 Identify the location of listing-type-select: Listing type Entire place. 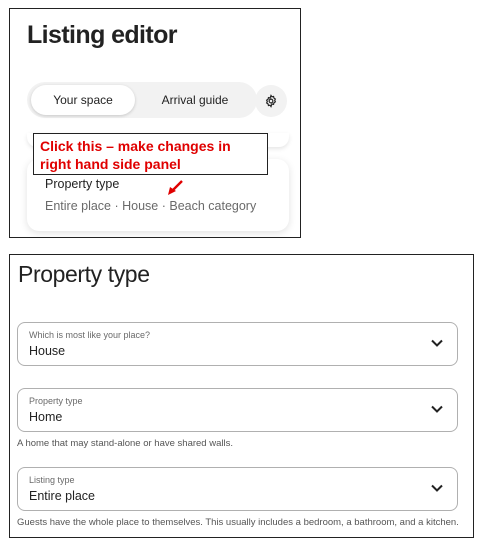
(237, 489).